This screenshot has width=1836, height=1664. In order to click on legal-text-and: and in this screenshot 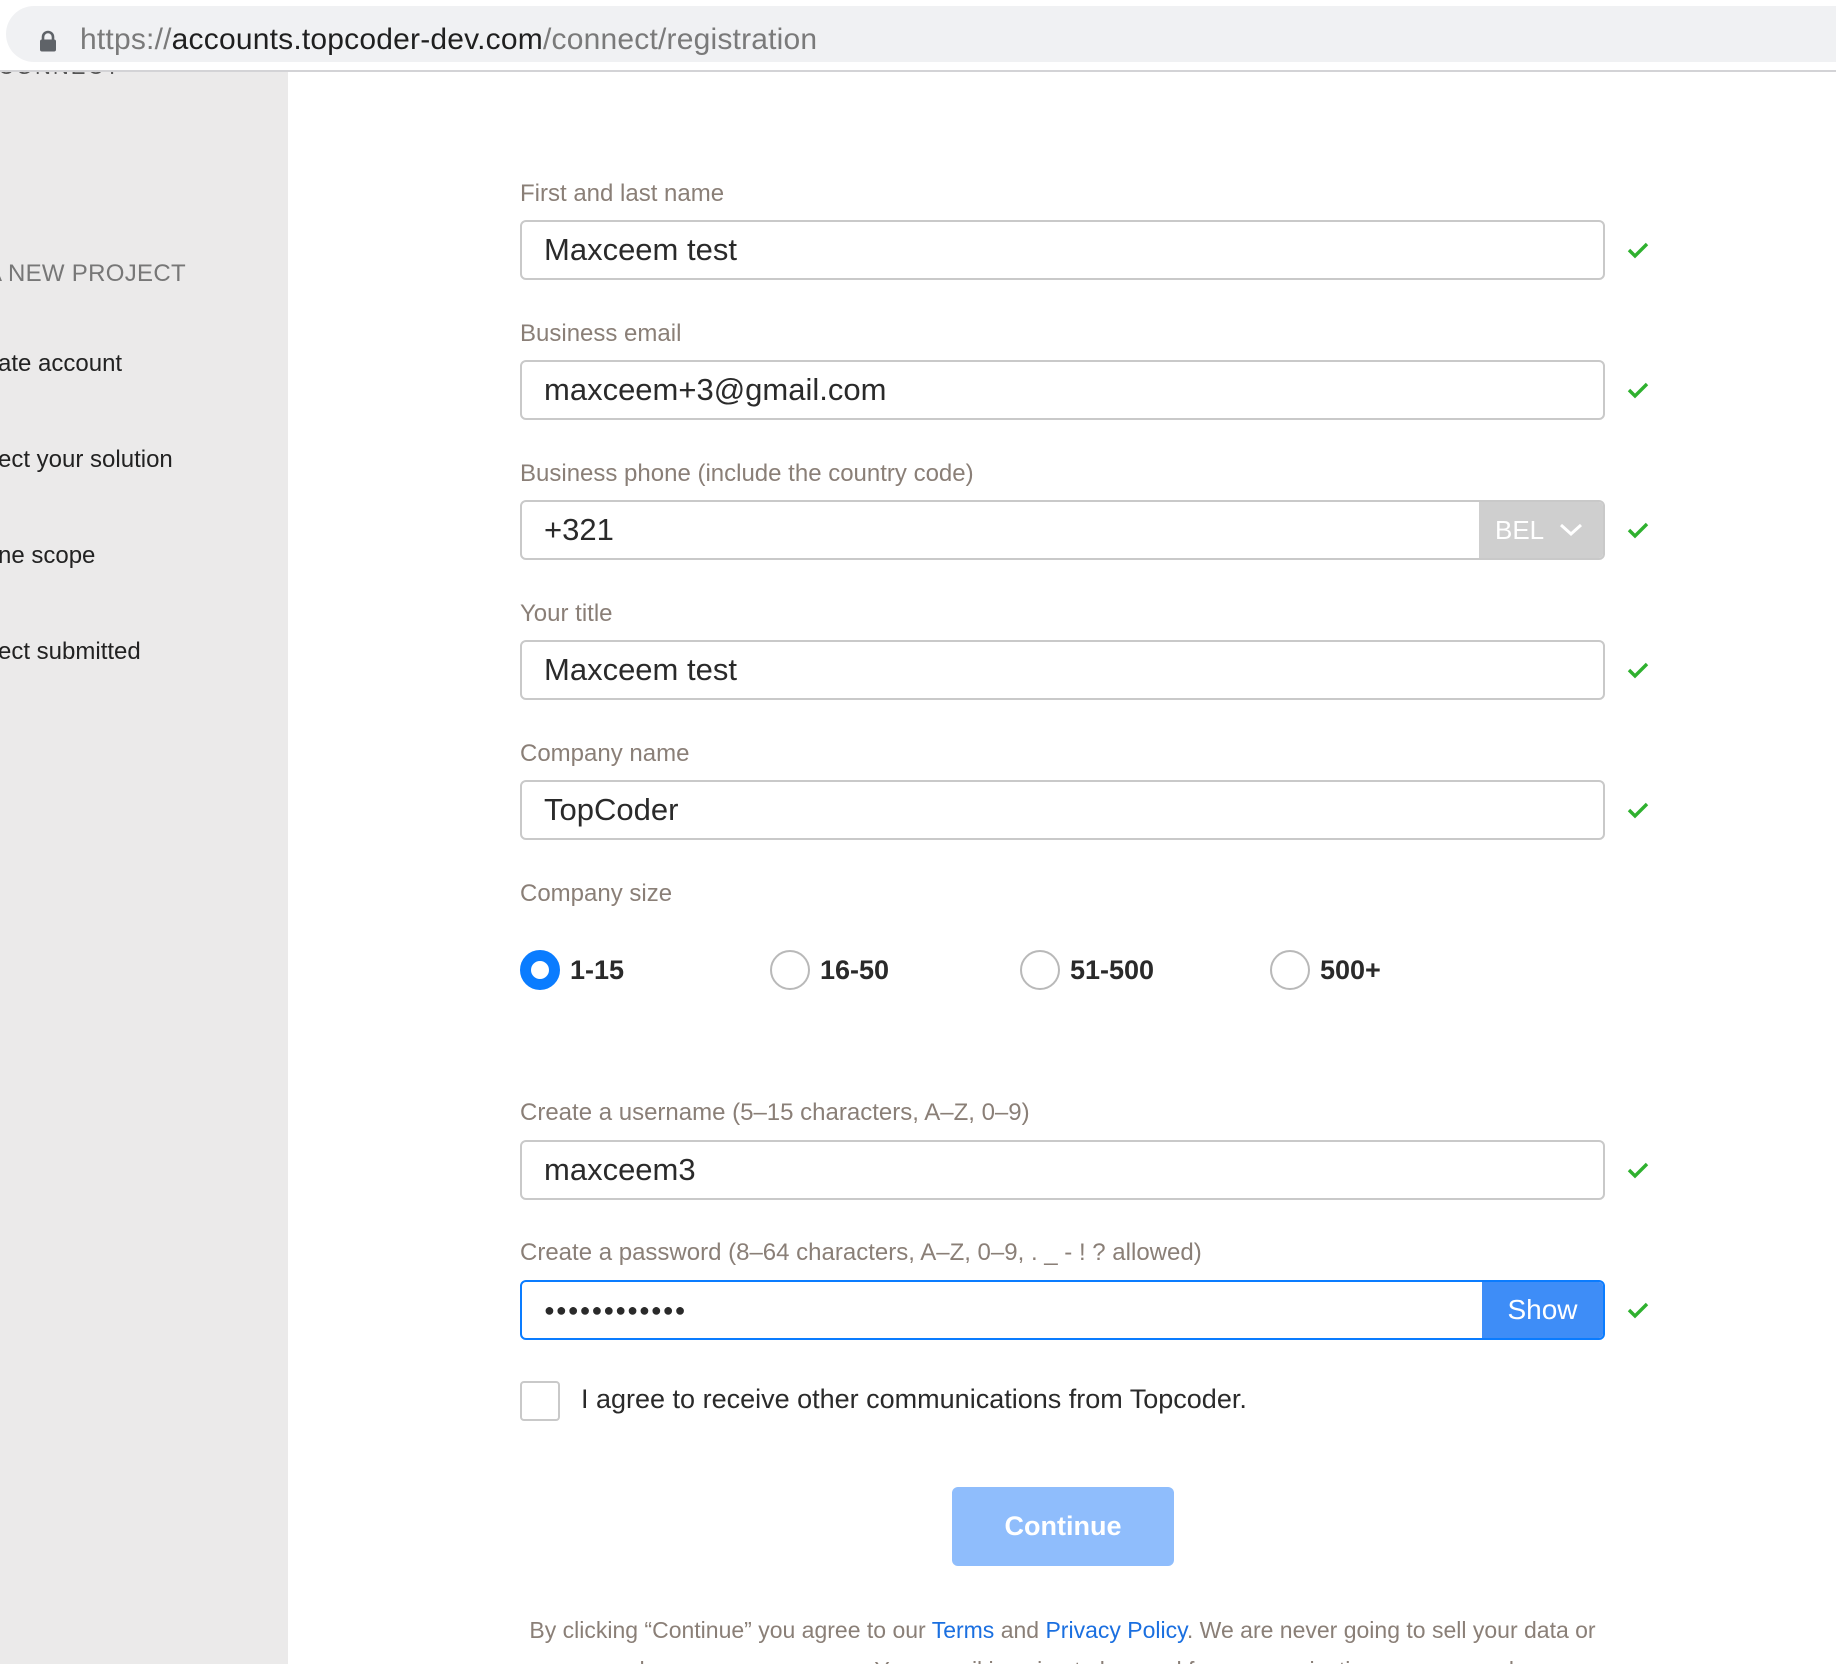, I will do `click(1020, 1630)`.